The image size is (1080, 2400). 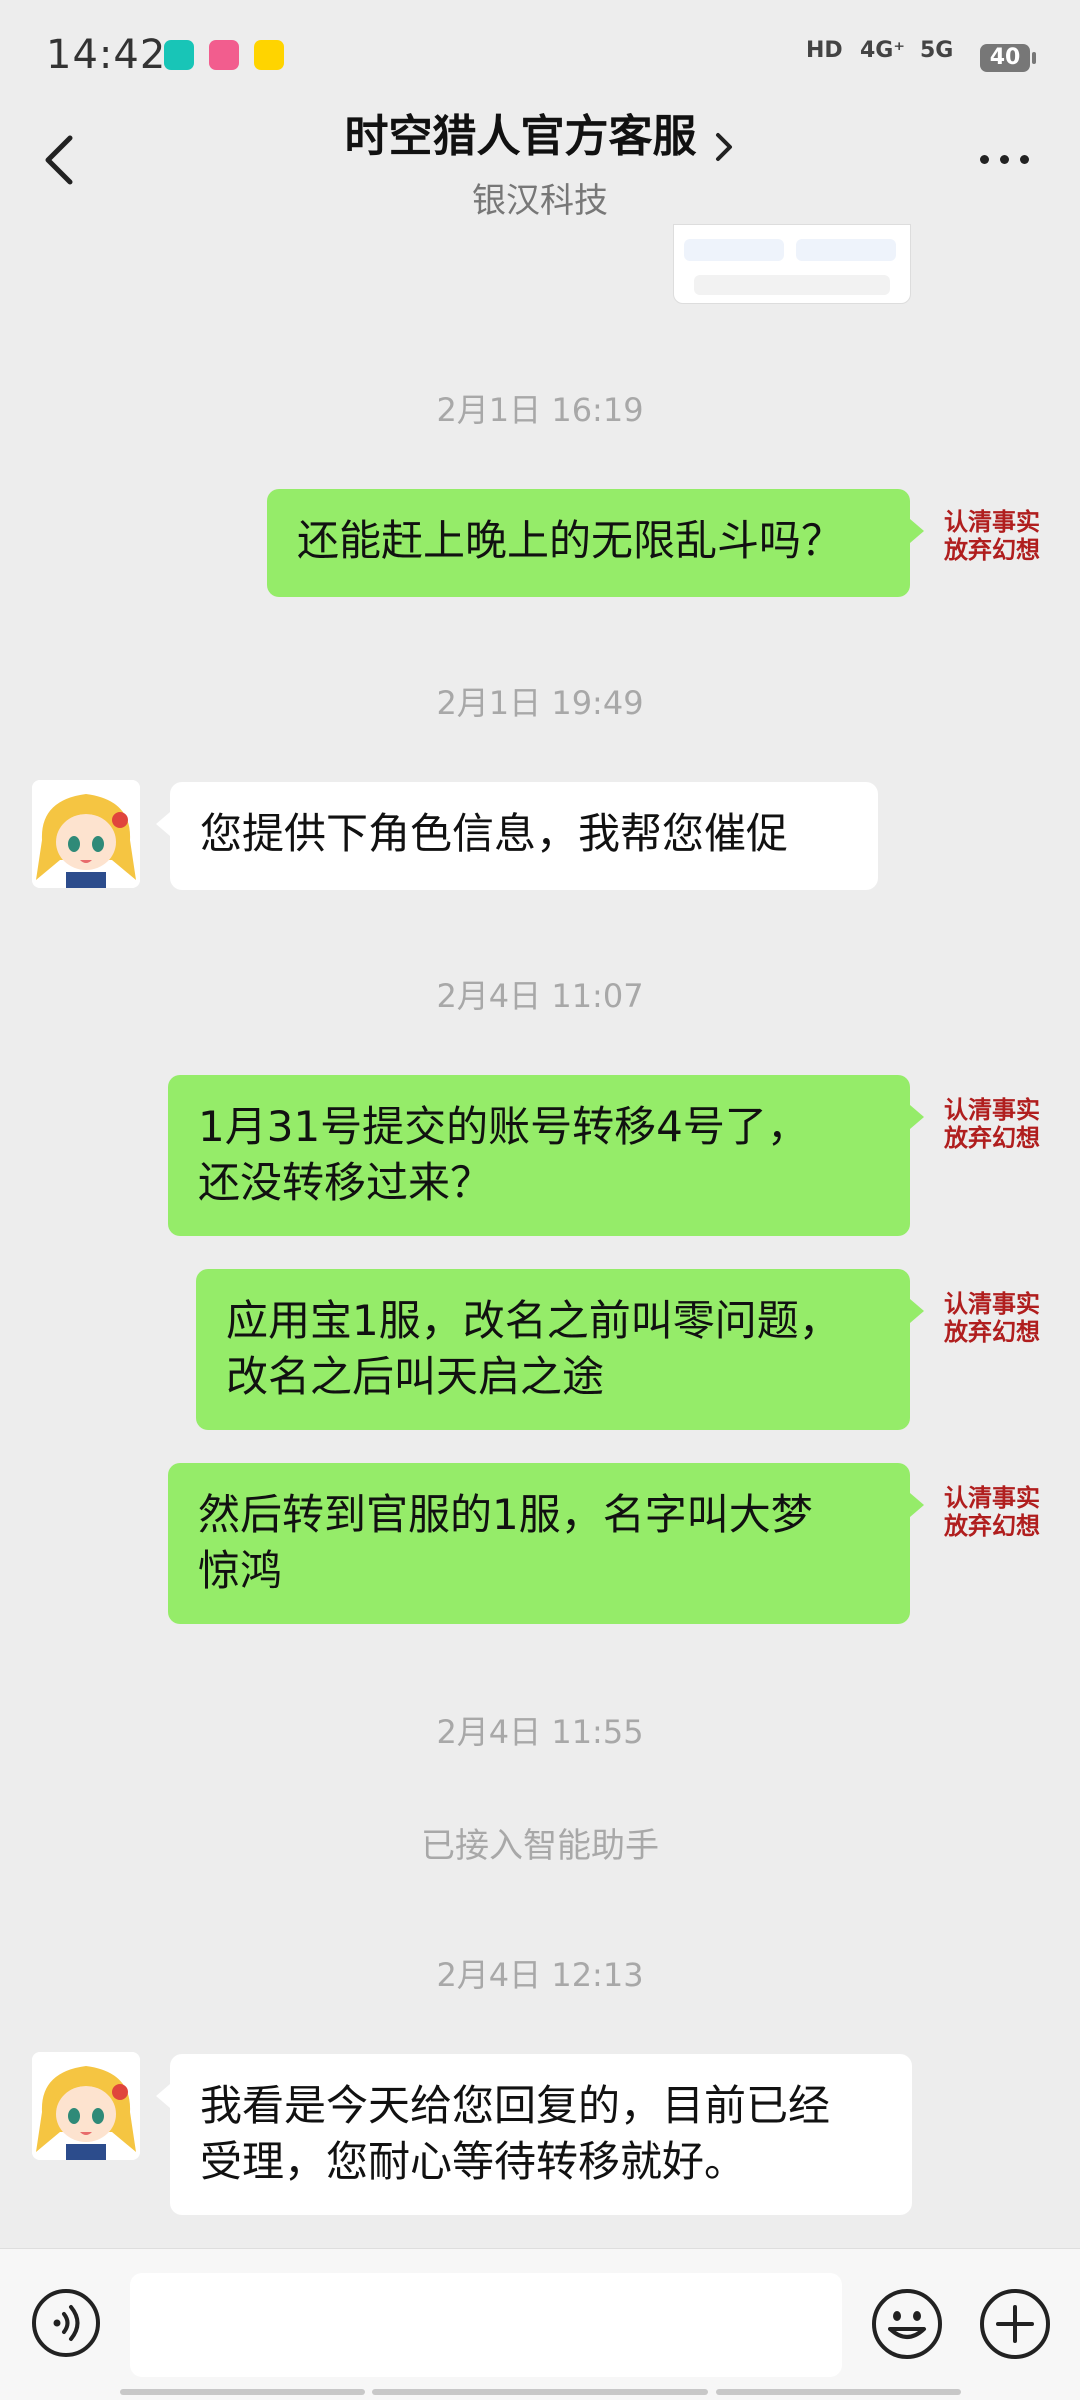 I want to click on timestamp: 2月4日 11:07, so click(x=540, y=996).